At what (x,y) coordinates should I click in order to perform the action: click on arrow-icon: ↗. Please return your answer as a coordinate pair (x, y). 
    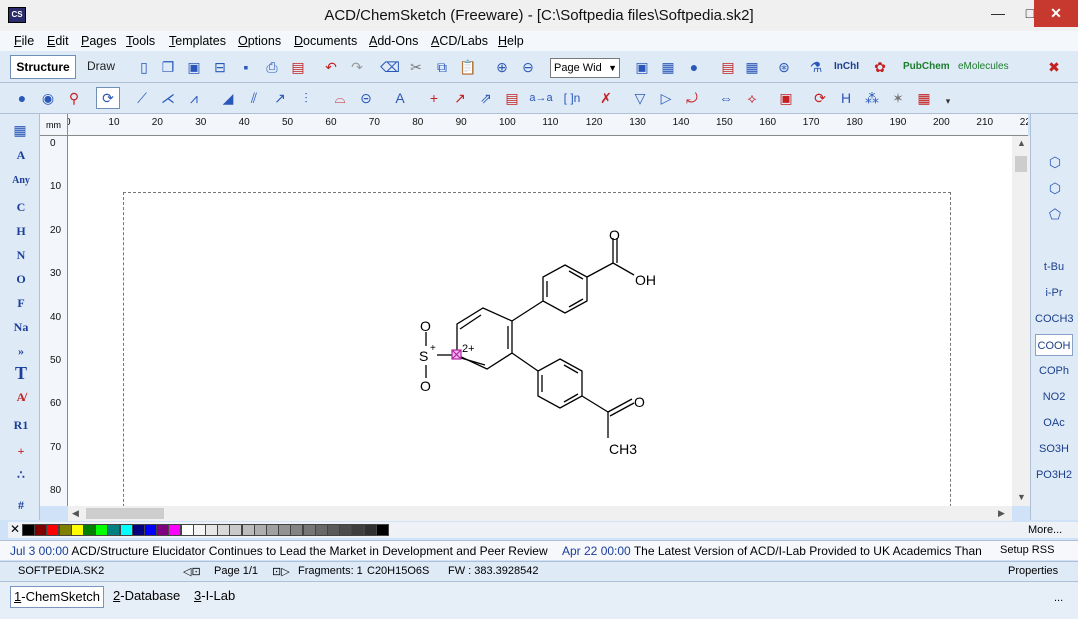
    Looking at the image, I should click on (460, 98).